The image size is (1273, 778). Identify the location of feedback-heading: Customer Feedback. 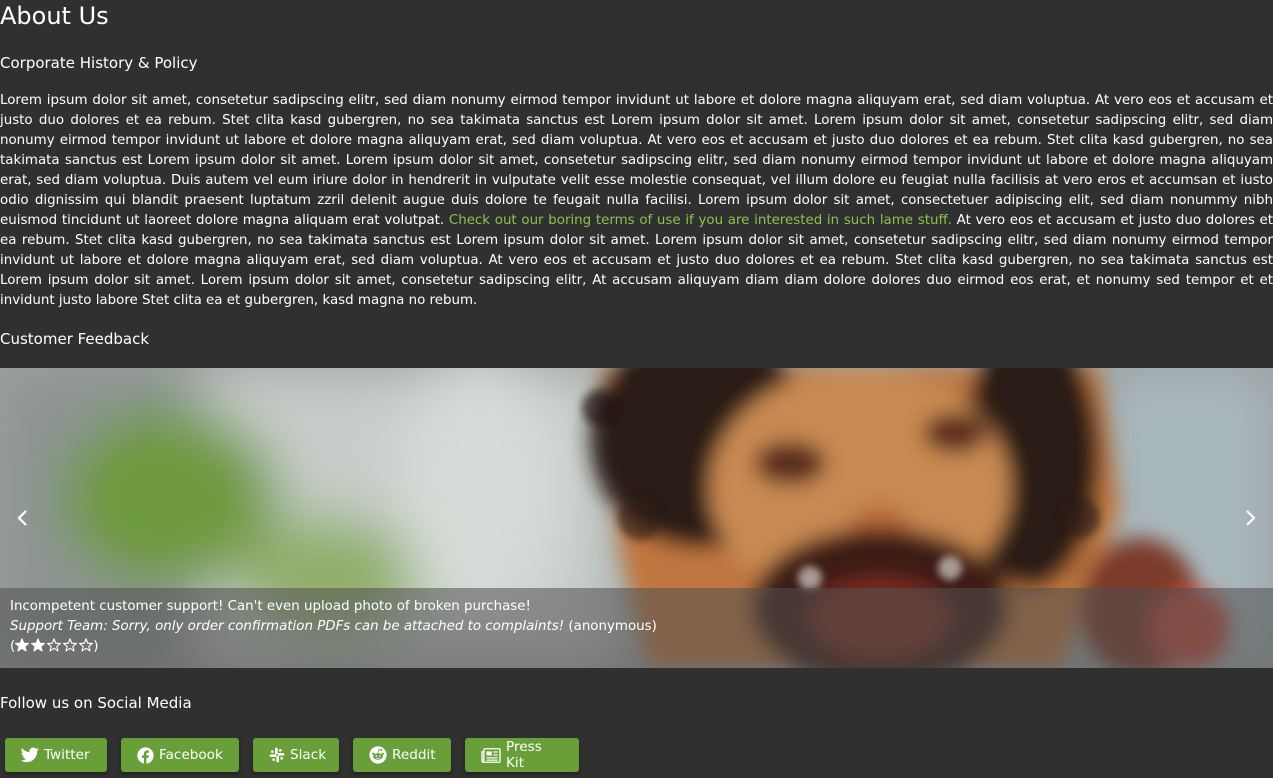
(75, 339).